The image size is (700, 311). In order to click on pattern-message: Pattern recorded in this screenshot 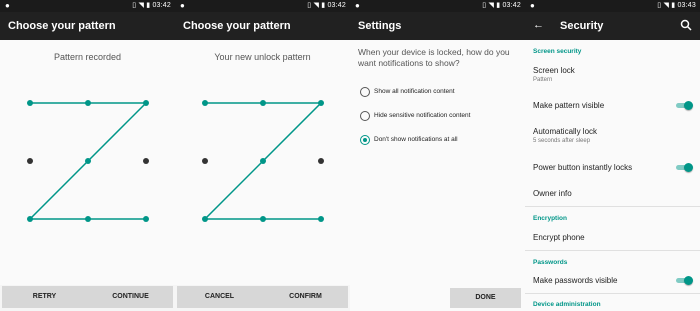, I will do `click(87, 57)`.